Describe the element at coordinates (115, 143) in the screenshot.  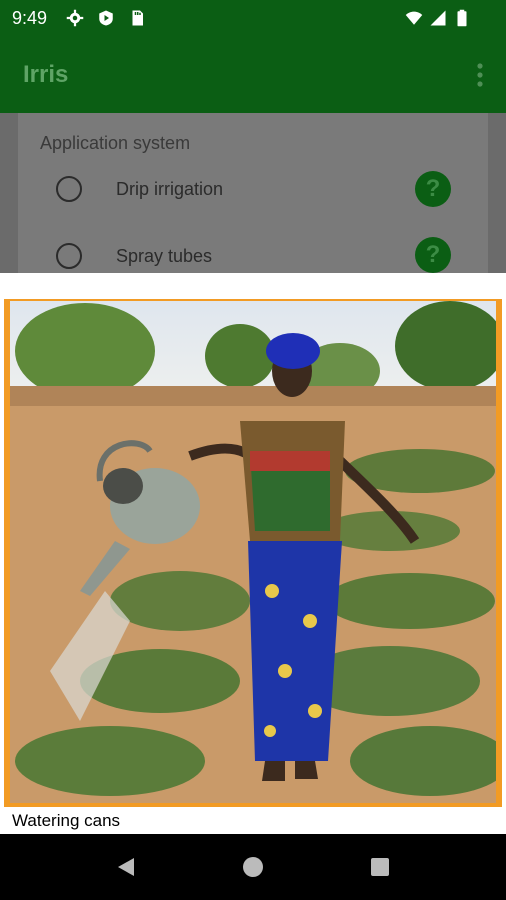
I see `section-title: Application system` at that location.